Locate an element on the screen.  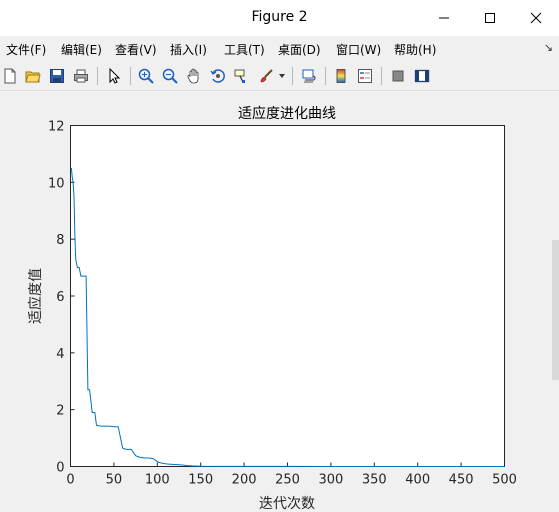
brush-dropdown-icon is located at coordinates (282, 76).